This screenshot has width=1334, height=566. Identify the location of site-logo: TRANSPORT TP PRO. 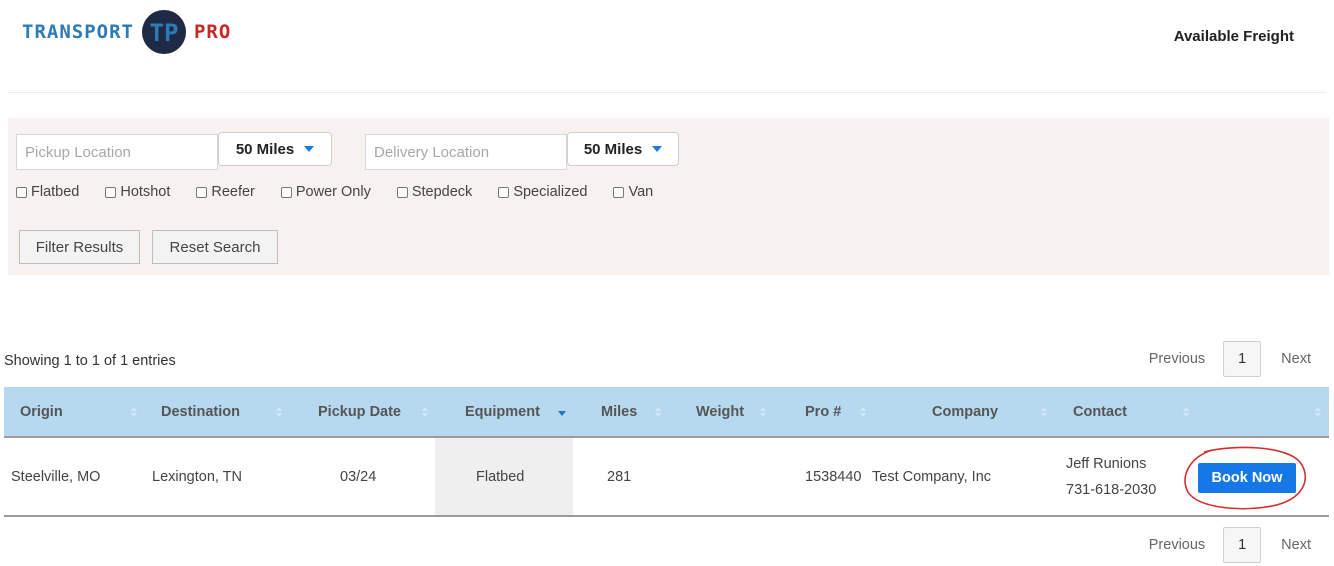
(126, 32).